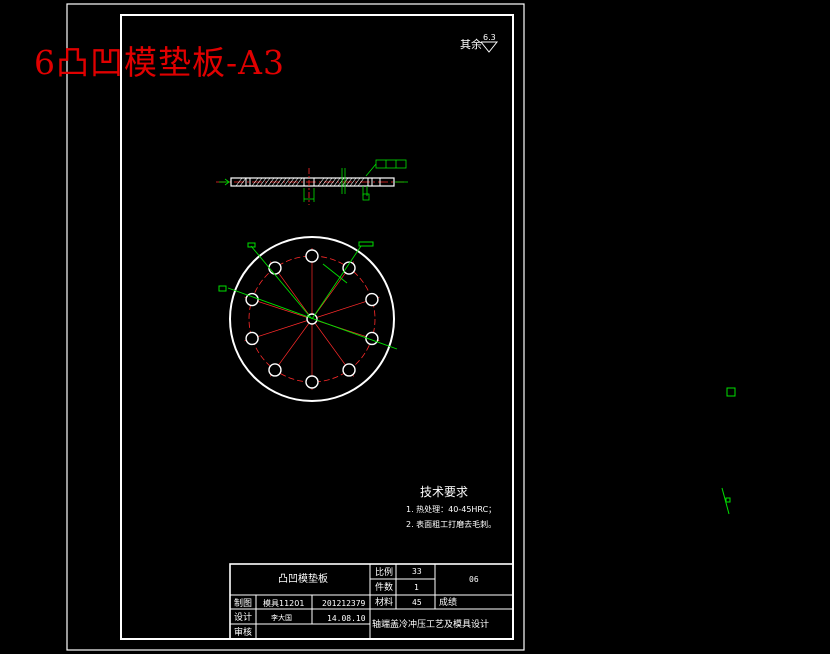 This screenshot has width=830, height=654. I want to click on material-label: 材料, so click(384, 602).